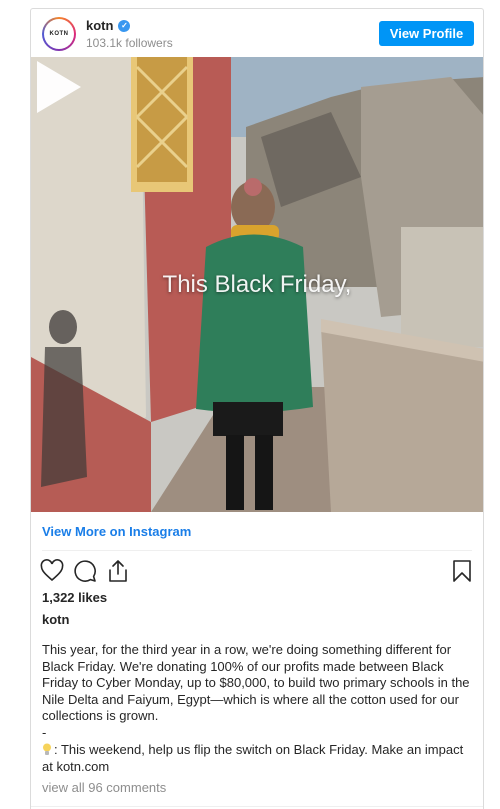  Describe the element at coordinates (104, 787) in the screenshot. I see `view-comments-link: view all 96 comments` at that location.